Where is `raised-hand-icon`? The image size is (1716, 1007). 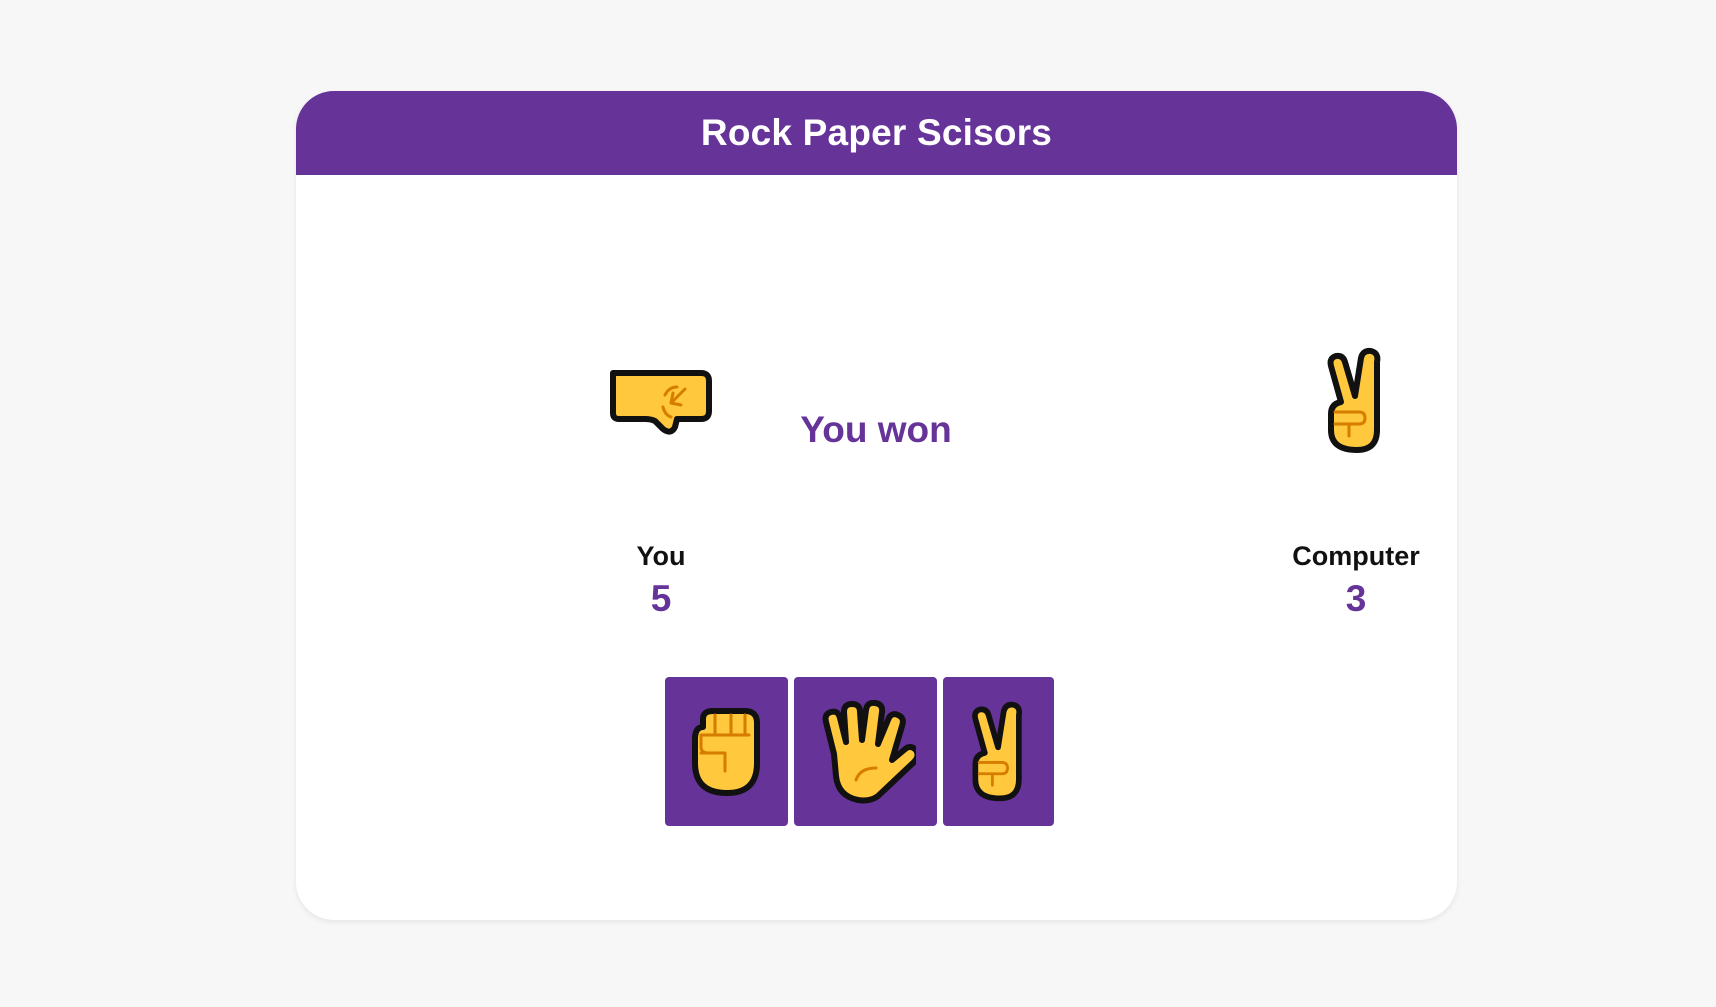 raised-hand-icon is located at coordinates (866, 751).